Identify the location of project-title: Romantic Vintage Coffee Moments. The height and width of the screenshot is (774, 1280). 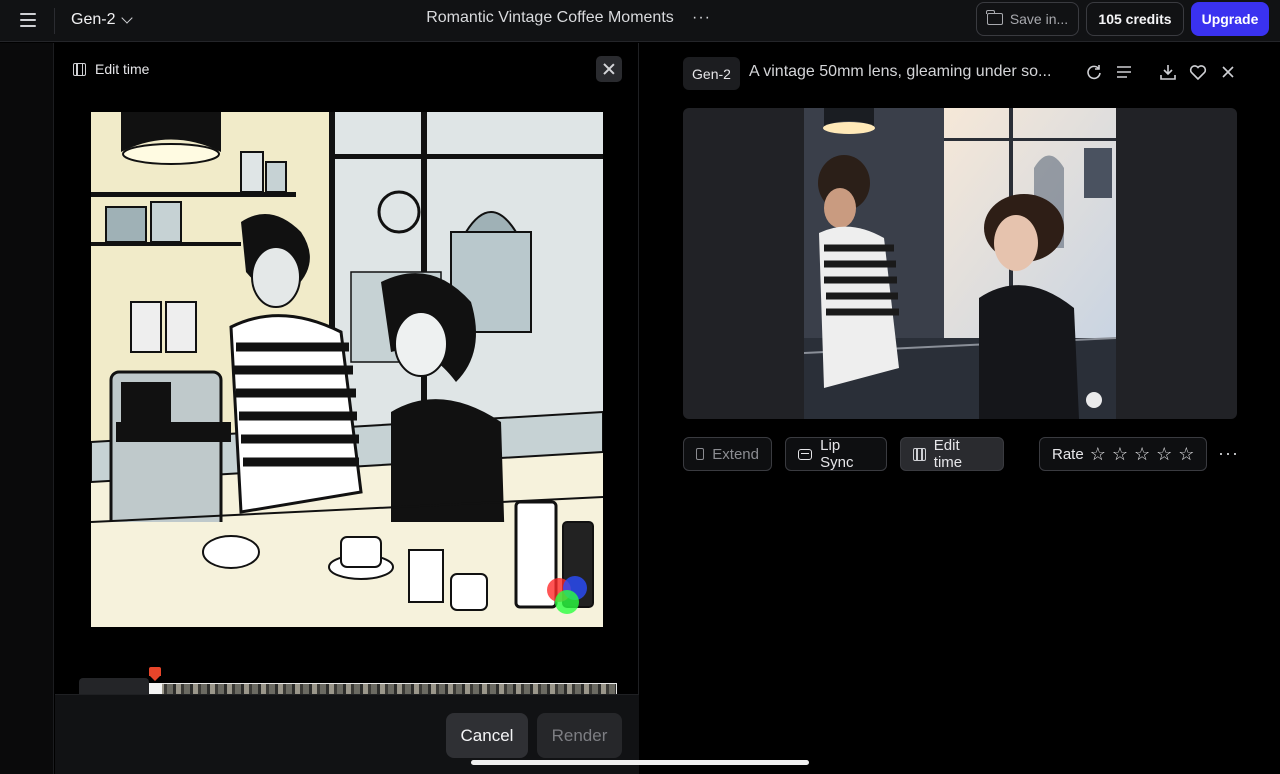
(550, 18).